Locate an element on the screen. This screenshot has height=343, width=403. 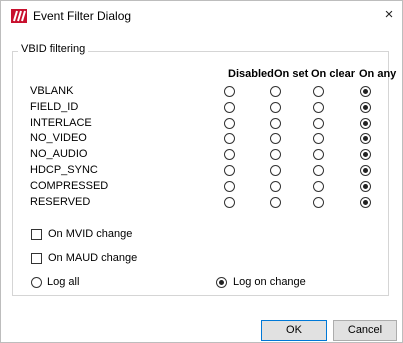
column-header-on-set: On set is located at coordinates (291, 74).